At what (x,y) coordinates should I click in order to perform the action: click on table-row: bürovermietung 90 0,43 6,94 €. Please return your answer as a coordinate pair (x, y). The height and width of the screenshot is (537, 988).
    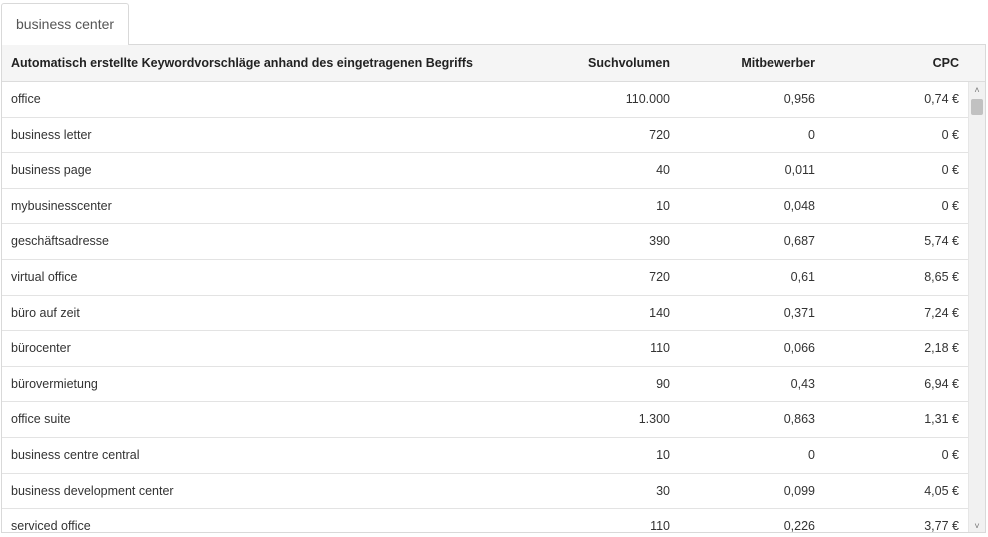
    Looking at the image, I should click on (485, 385).